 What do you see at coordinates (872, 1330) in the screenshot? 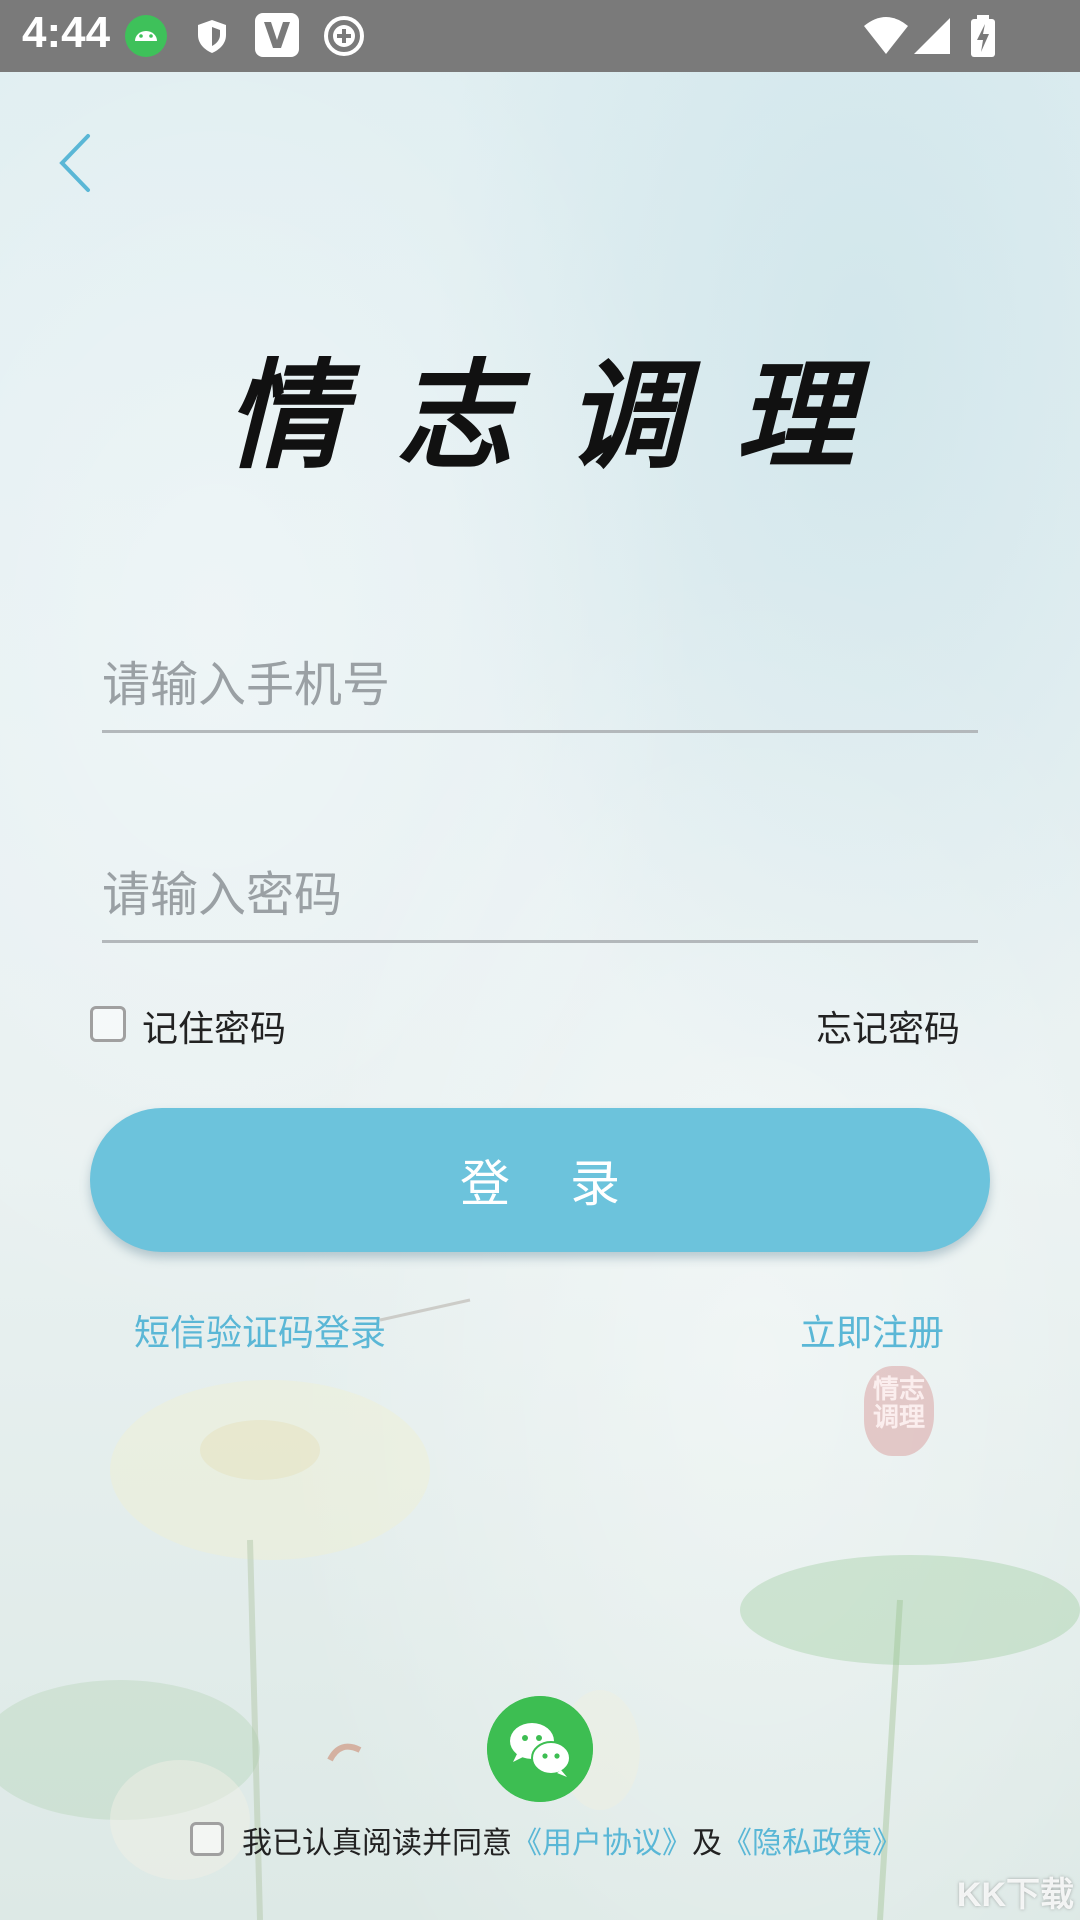
I see `register-link: 立即注册` at bounding box center [872, 1330].